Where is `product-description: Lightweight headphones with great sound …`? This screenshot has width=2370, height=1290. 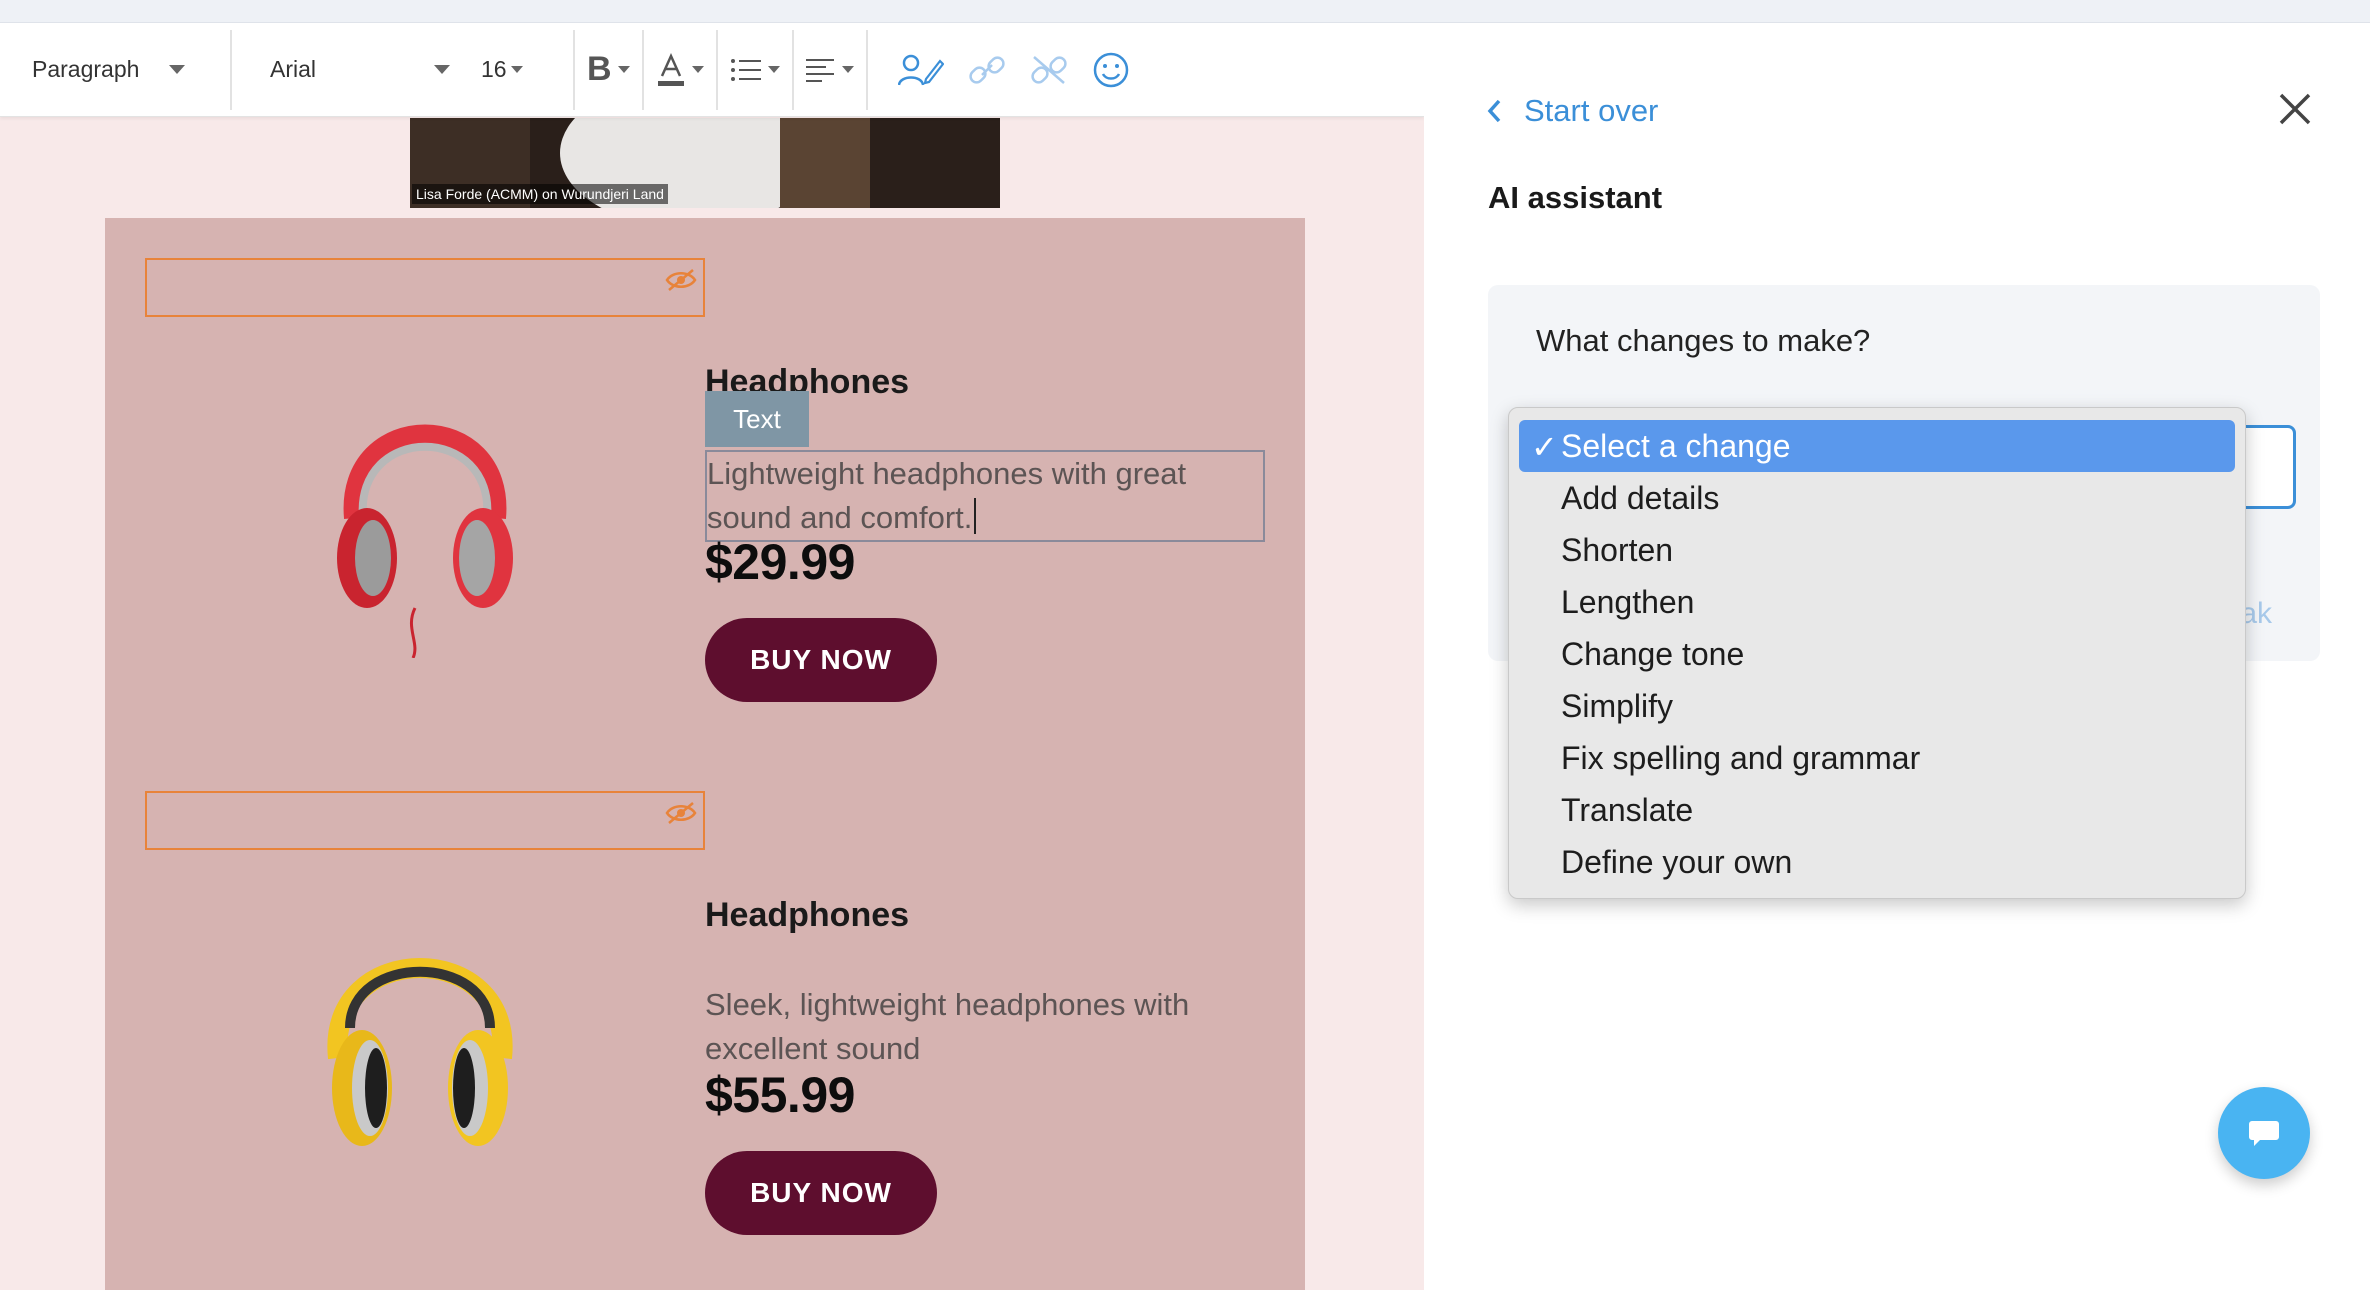
product-description: Lightweight headphones with great sound … is located at coordinates (985, 496).